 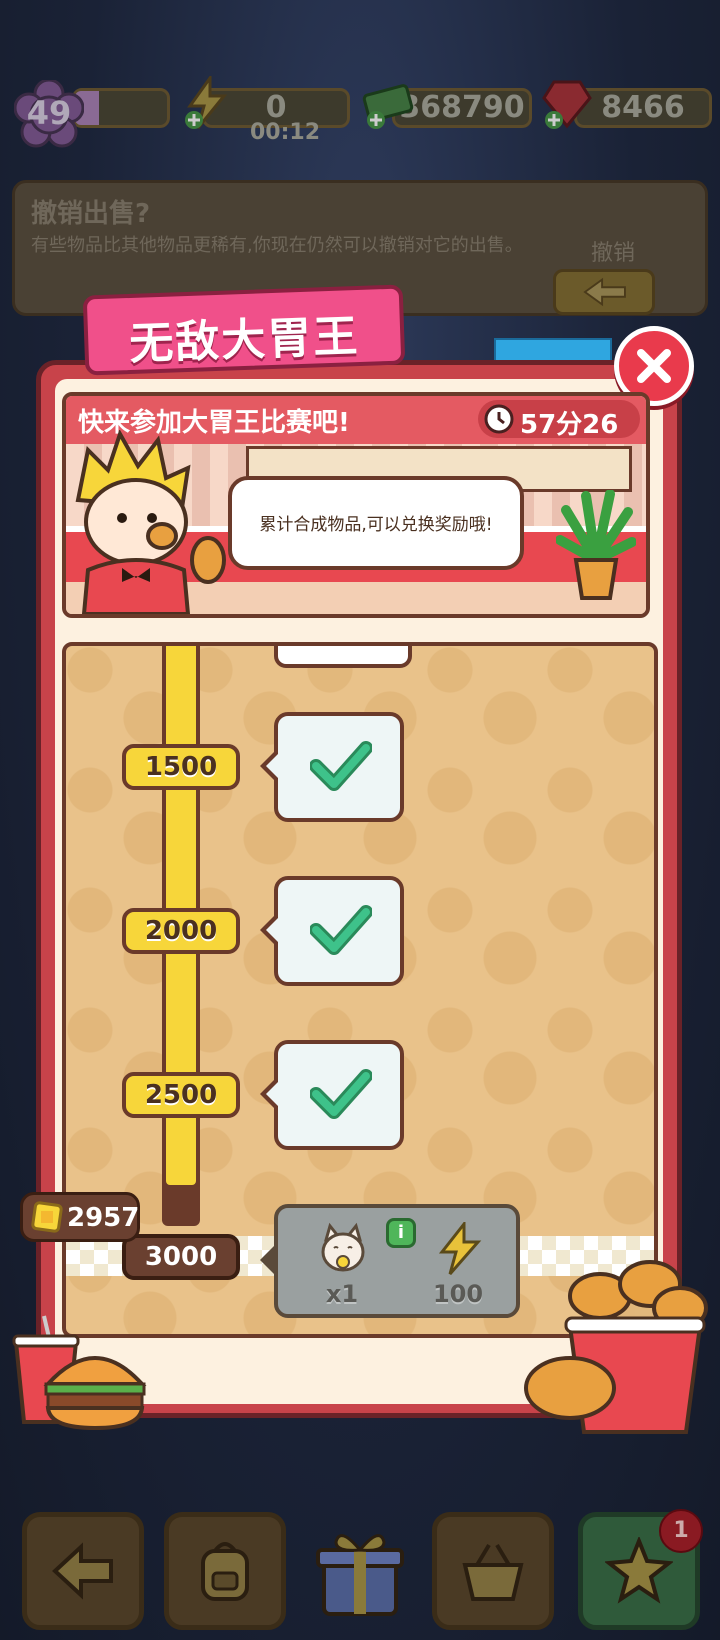 I want to click on lucky-cat-icon, so click(x=343, y=1247).